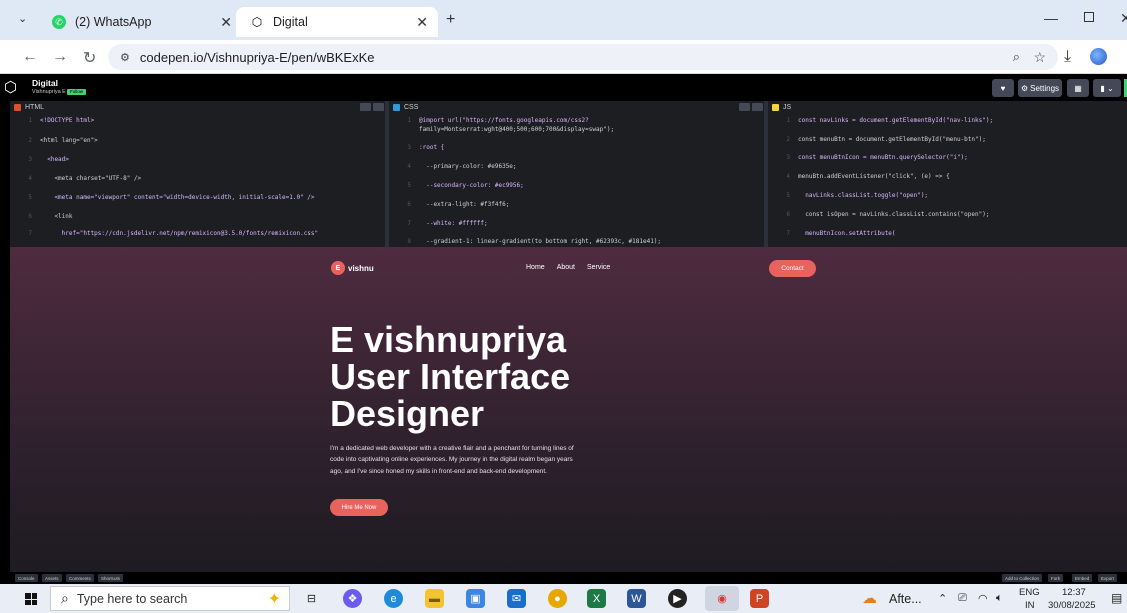  Describe the element at coordinates (1030, 605) in the screenshot. I see `language-bottom: IN` at that location.